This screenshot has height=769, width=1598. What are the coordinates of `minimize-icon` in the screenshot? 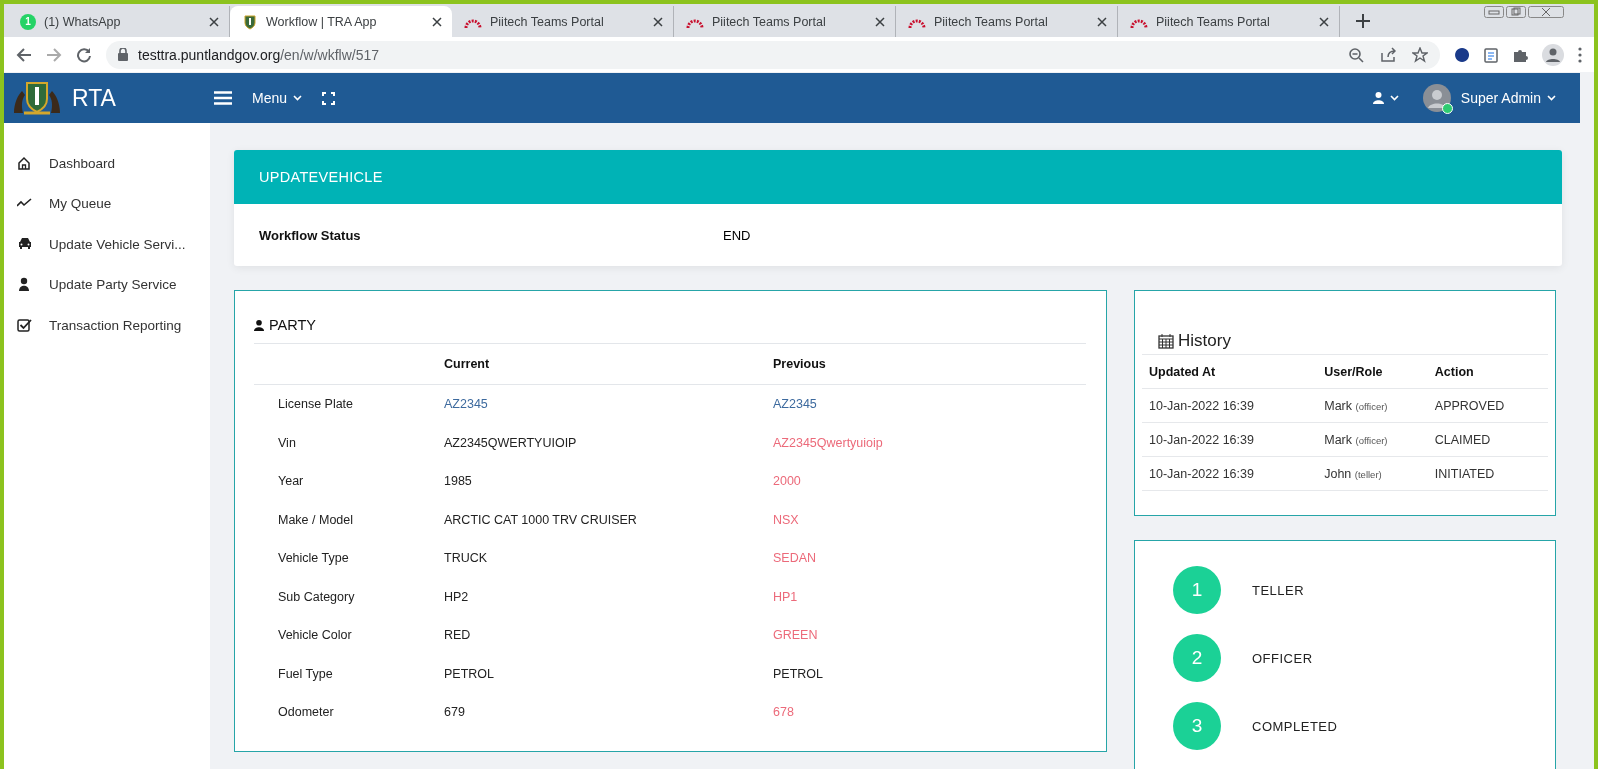 It's located at (1494, 12).